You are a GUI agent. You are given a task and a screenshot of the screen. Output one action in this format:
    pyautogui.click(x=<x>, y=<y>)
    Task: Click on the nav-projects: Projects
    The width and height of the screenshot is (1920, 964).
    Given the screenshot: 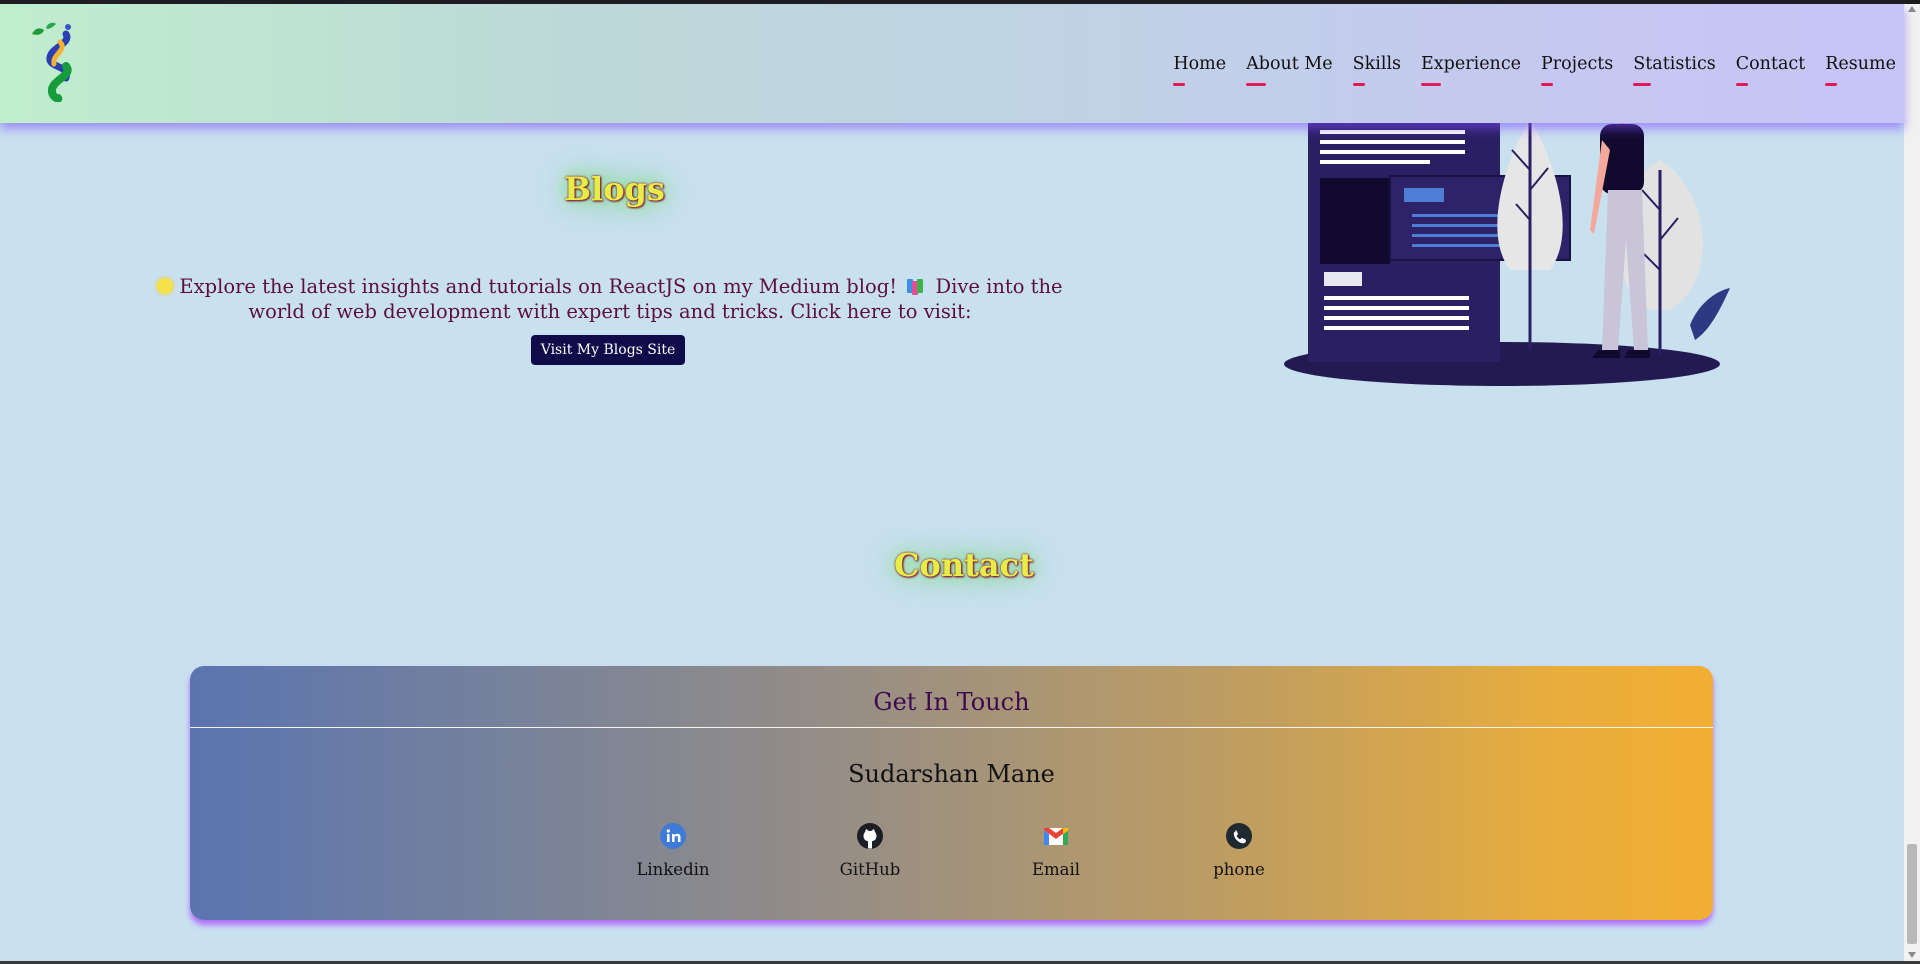 What is the action you would take?
    pyautogui.click(x=1576, y=70)
    